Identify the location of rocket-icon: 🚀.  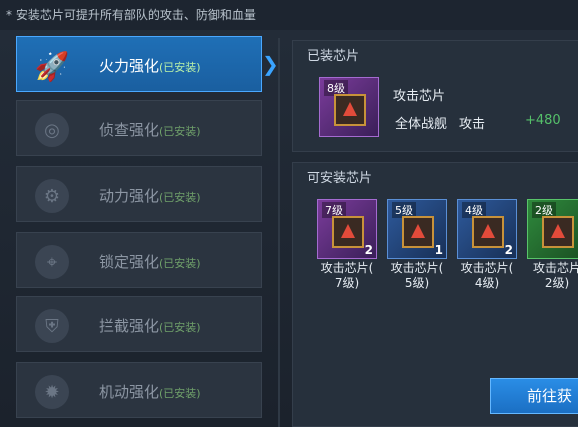
(52, 66).